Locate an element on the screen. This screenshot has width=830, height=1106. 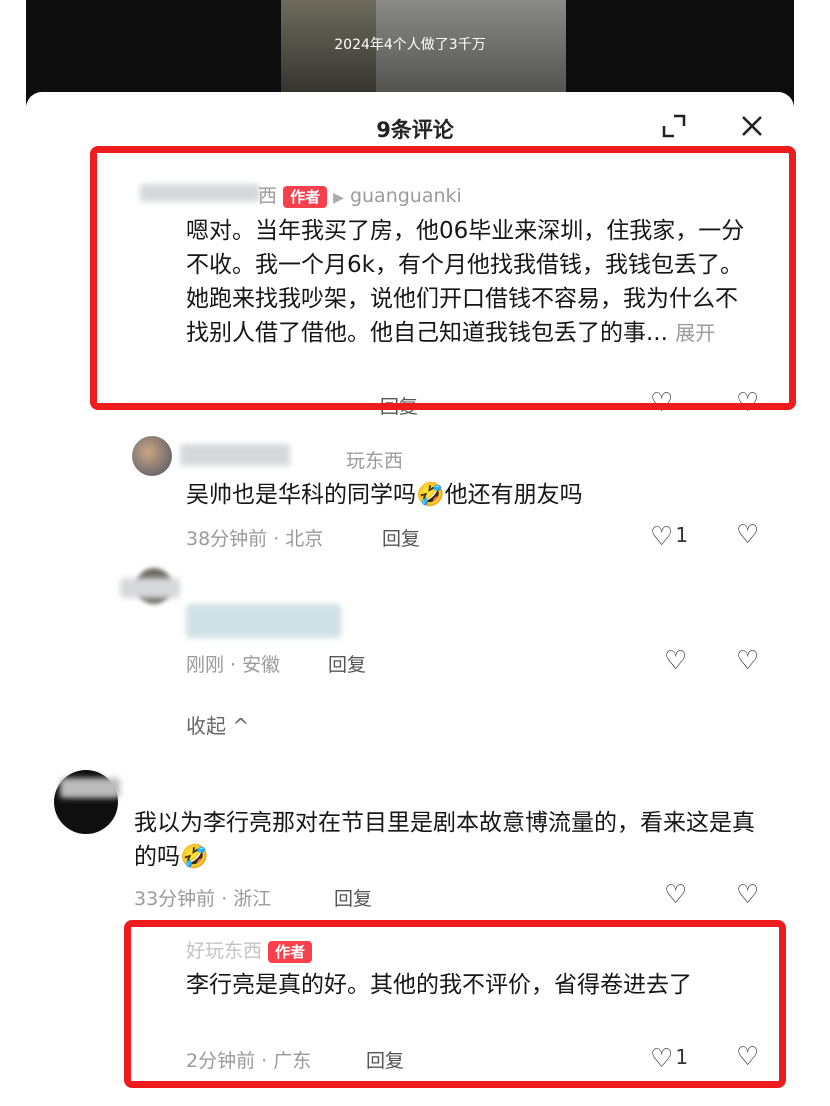
video-preview: 2024年4个人做了3千万 is located at coordinates (410, 53).